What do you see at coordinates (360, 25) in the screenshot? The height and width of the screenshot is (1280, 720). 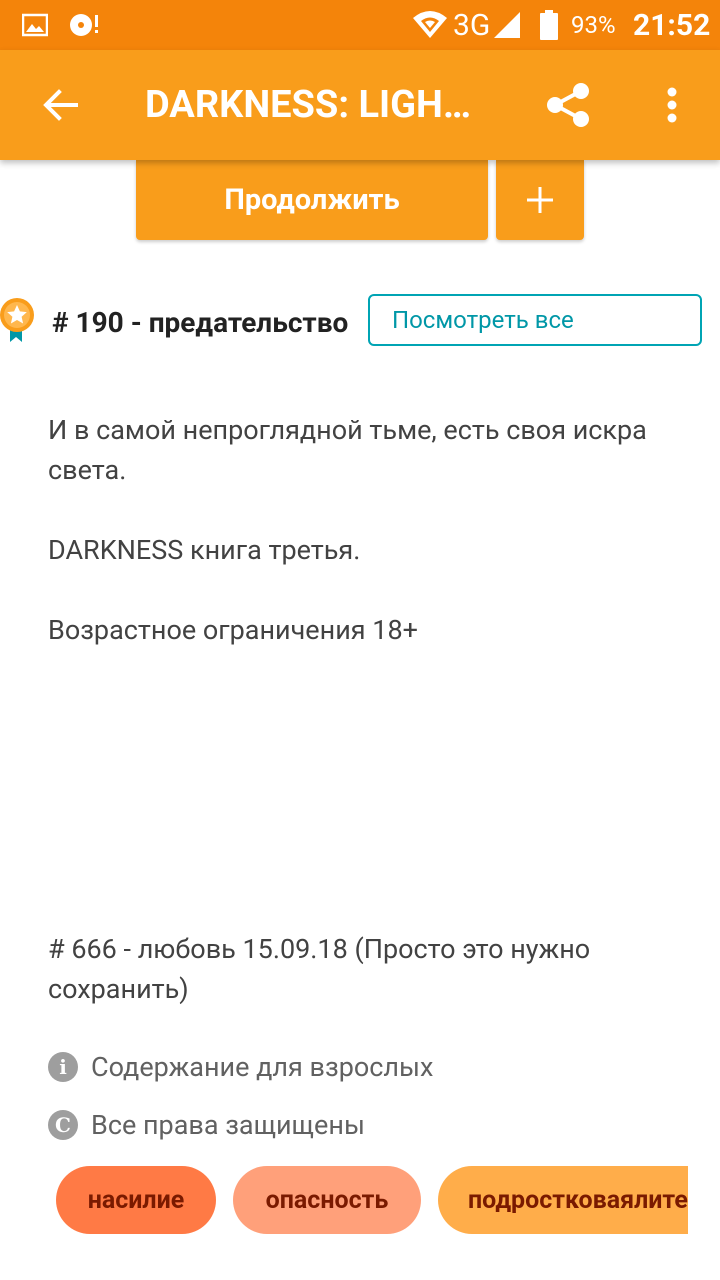 I see `status-bar: 3G 93% 21:52` at bounding box center [360, 25].